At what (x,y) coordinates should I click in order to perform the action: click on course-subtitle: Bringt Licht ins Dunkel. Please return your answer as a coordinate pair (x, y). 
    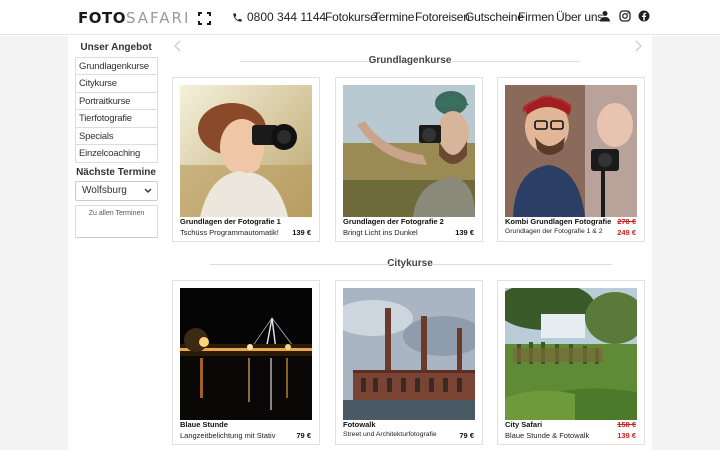
    Looking at the image, I should click on (380, 232).